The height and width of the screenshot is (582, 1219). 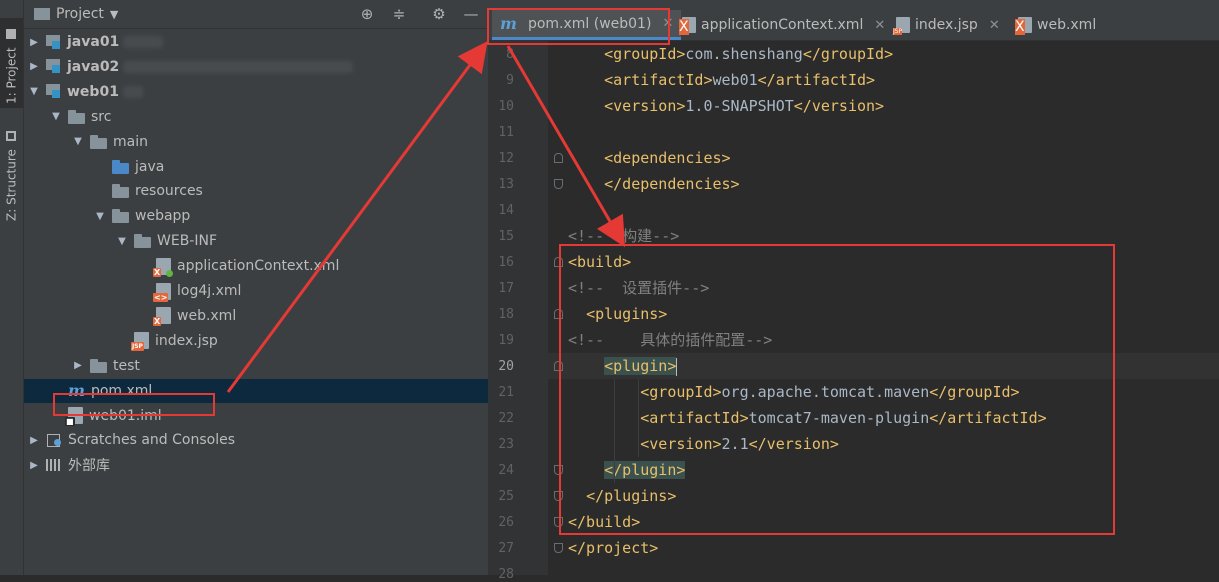 I want to click on code-line: <build>, so click(x=599, y=262).